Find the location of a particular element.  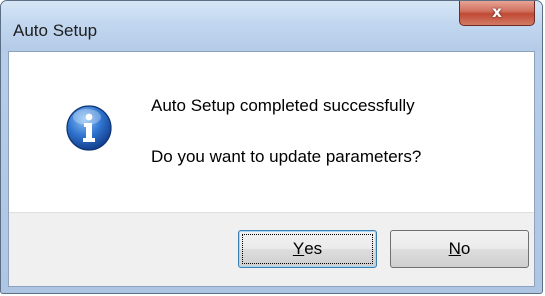

no-label-rest: o is located at coordinates (465, 248).